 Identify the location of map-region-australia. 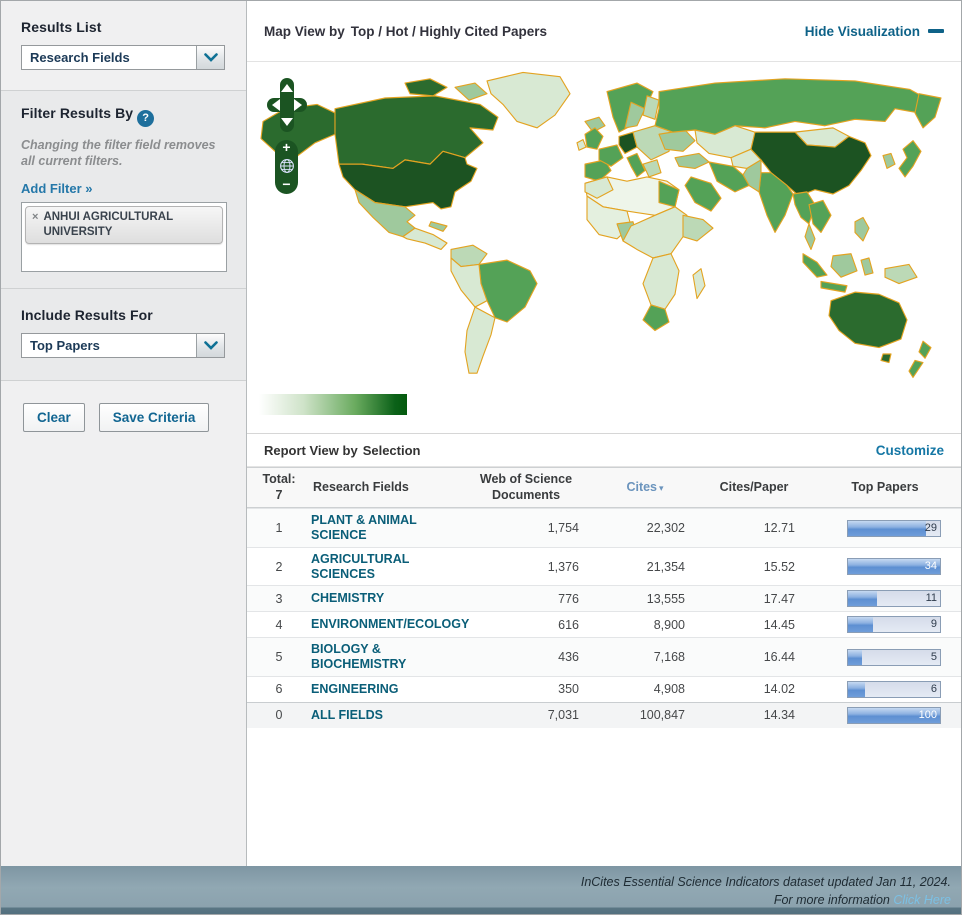
(868, 320).